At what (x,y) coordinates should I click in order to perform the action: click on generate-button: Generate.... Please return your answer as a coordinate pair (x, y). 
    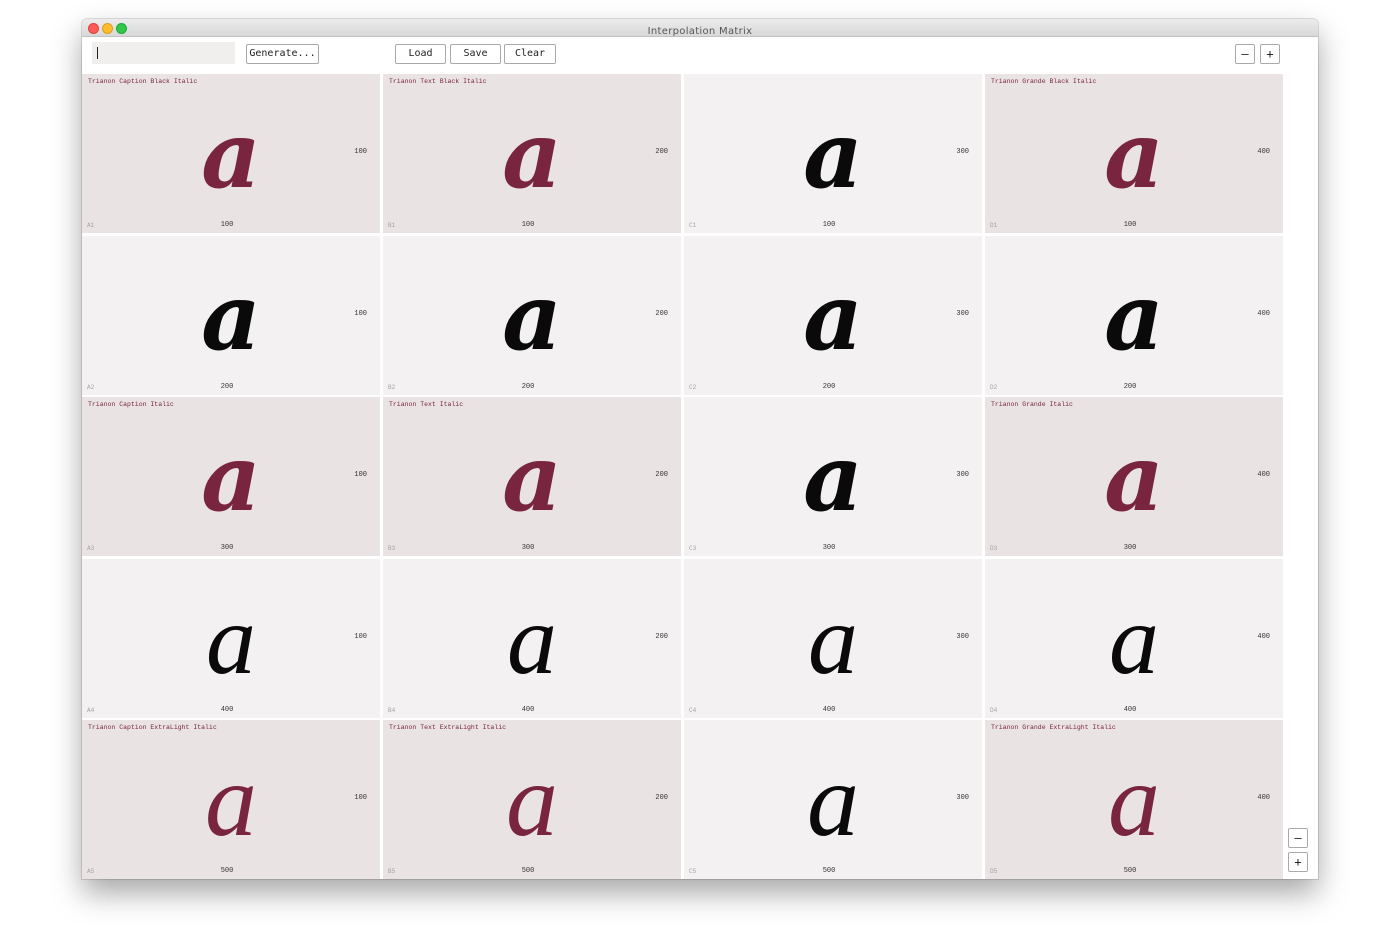
    Looking at the image, I should click on (282, 54).